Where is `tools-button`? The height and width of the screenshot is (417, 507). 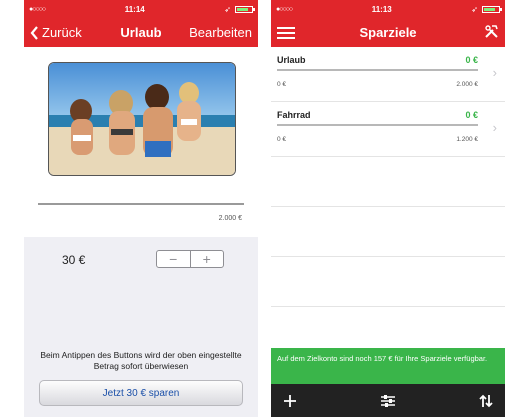 tools-button is located at coordinates (491, 33).